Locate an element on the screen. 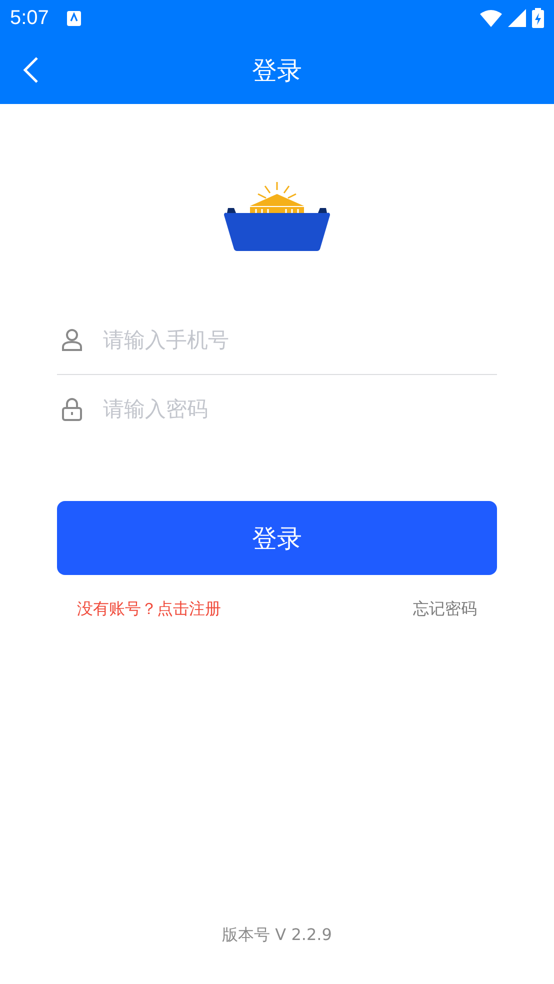  signal-icon is located at coordinates (517, 18).